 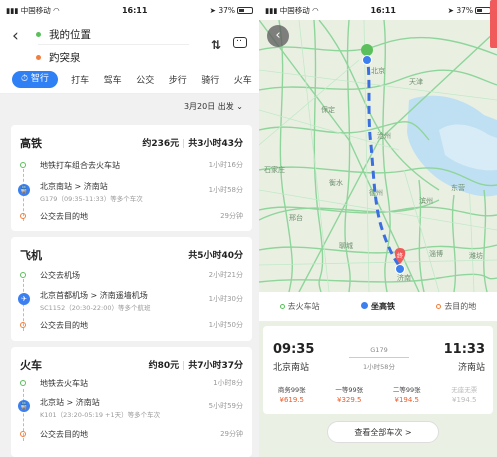 What do you see at coordinates (240, 41) in the screenshot?
I see `more-icon` at bounding box center [240, 41].